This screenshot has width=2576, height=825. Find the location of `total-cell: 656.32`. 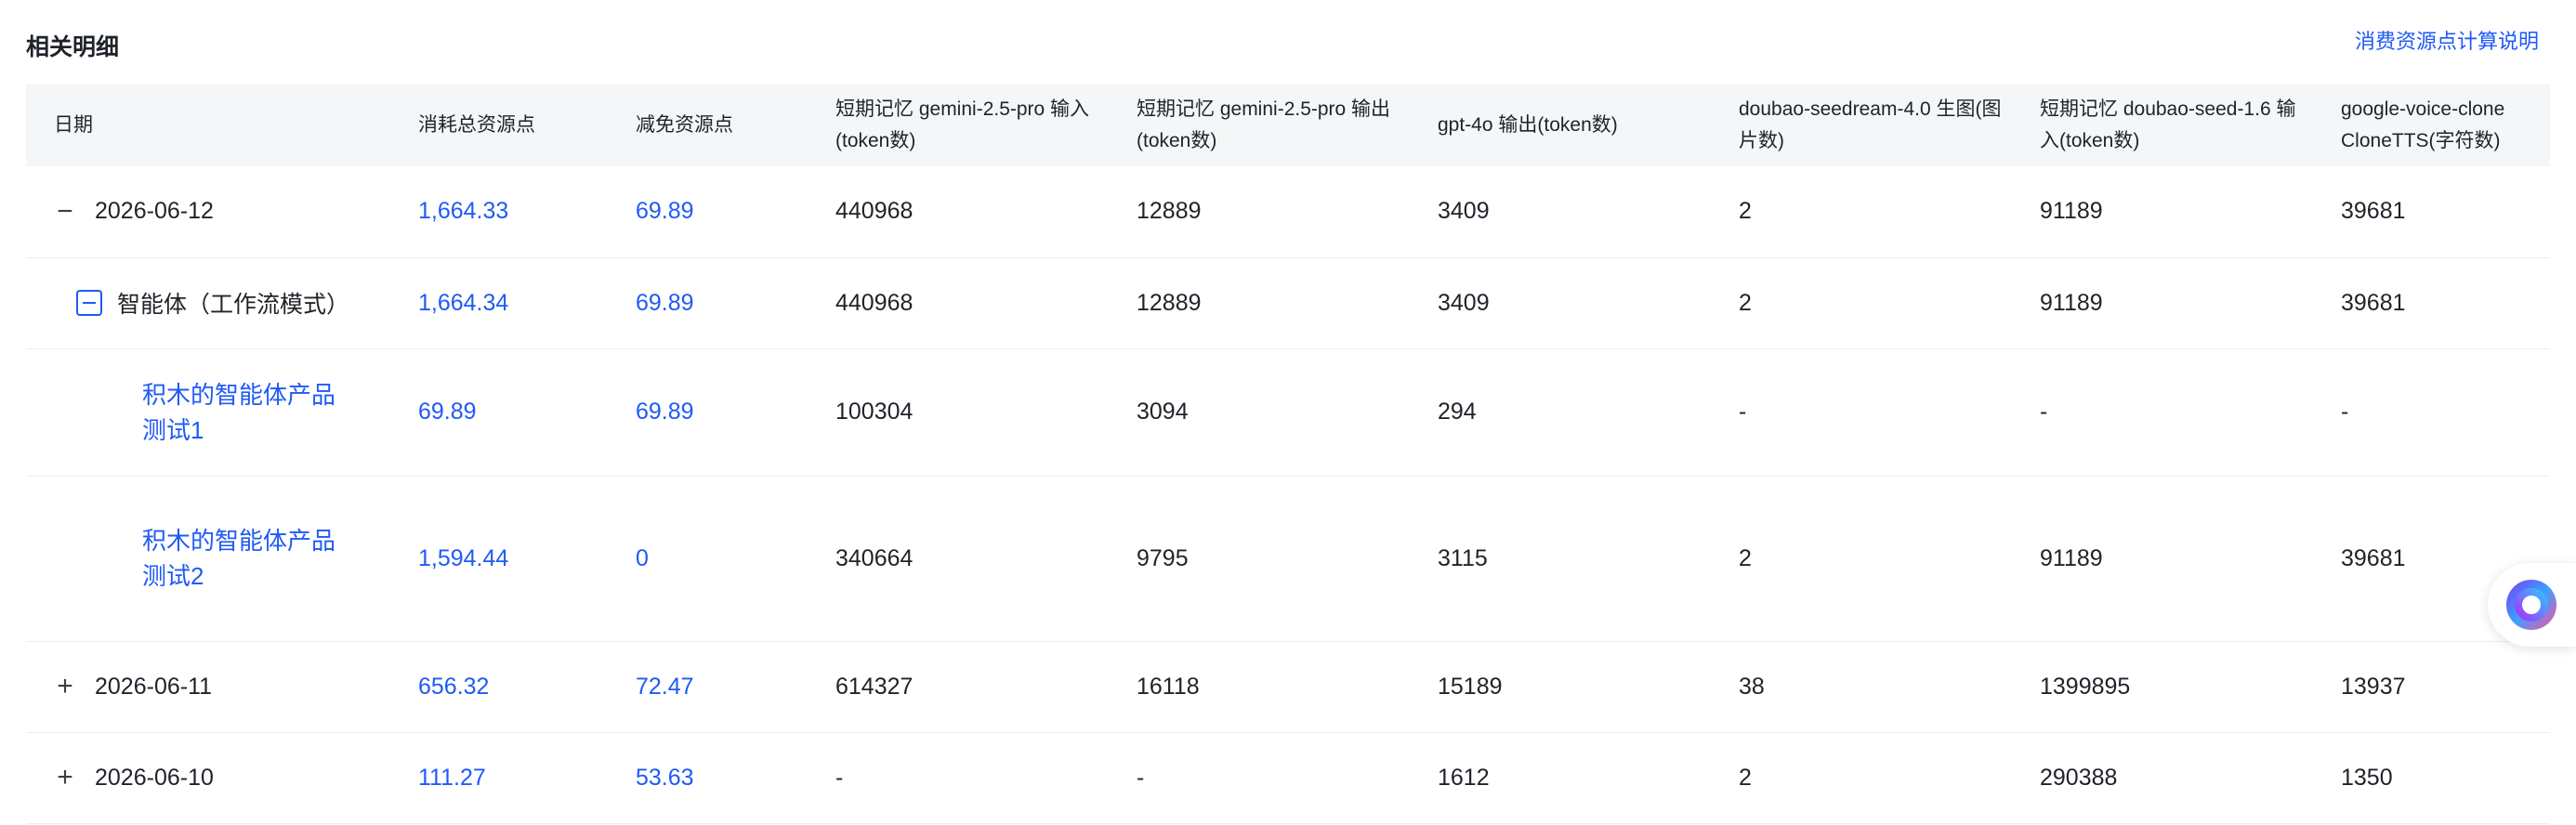

total-cell: 656.32 is located at coordinates (499, 687).